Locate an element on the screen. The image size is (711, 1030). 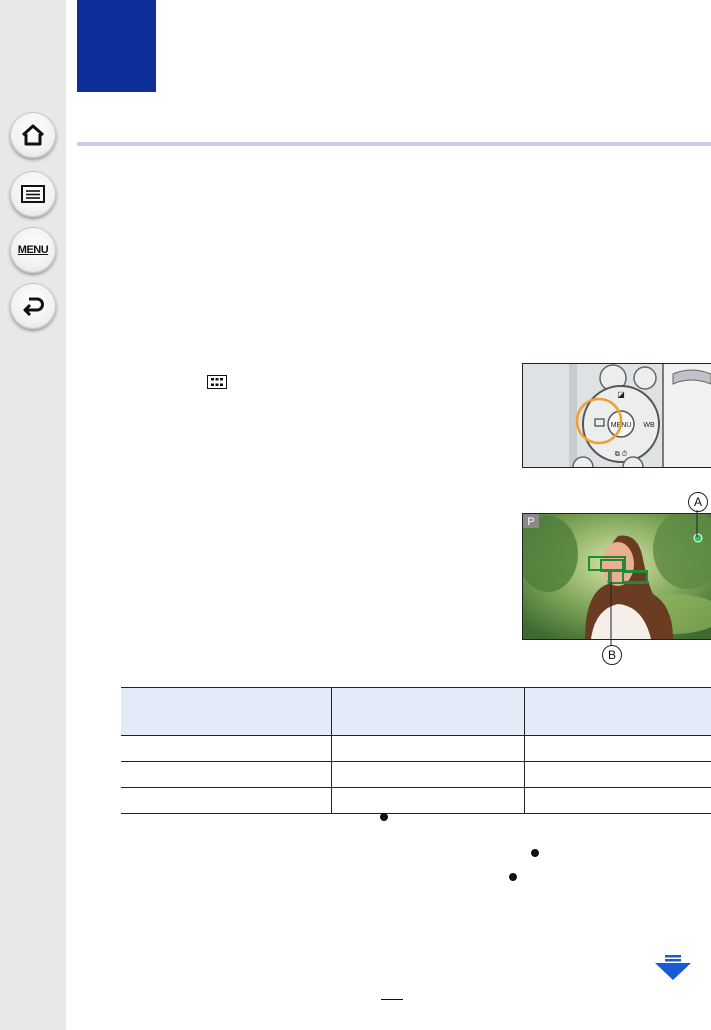
contents-button is located at coordinates (33, 194).